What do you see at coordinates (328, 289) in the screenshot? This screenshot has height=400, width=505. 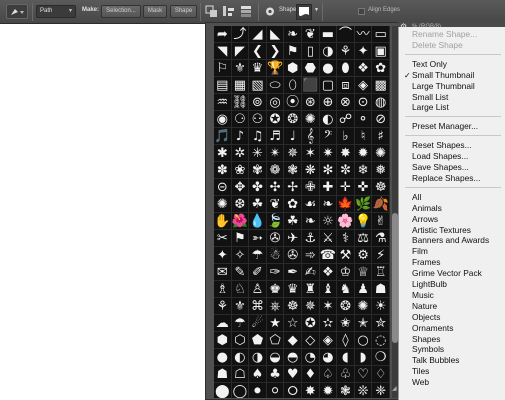 I see `shape-thumbnail: ♝` at bounding box center [328, 289].